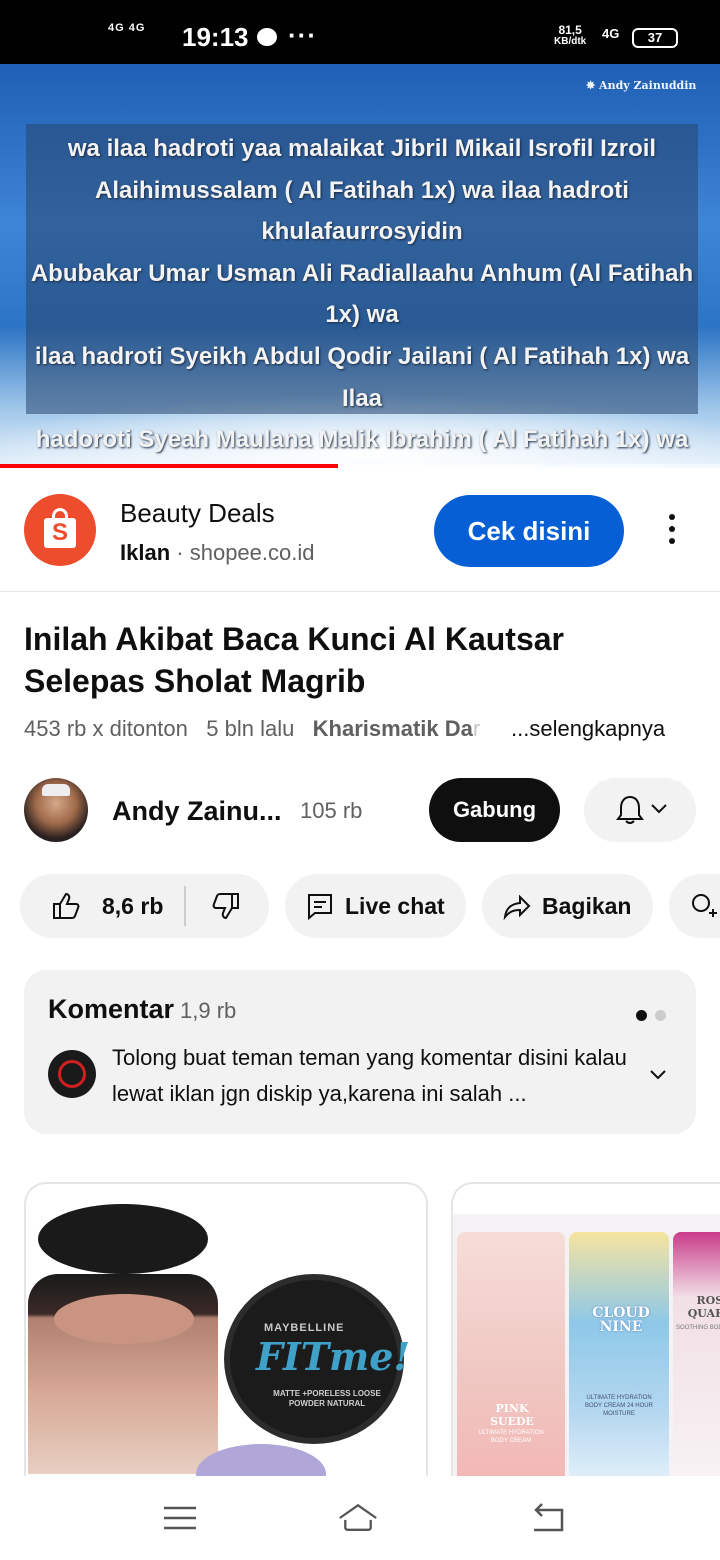 This screenshot has width=720, height=1560. Describe the element at coordinates (703, 1307) in the screenshot. I see `tube-label-3: ROSE QUARTZ` at that location.